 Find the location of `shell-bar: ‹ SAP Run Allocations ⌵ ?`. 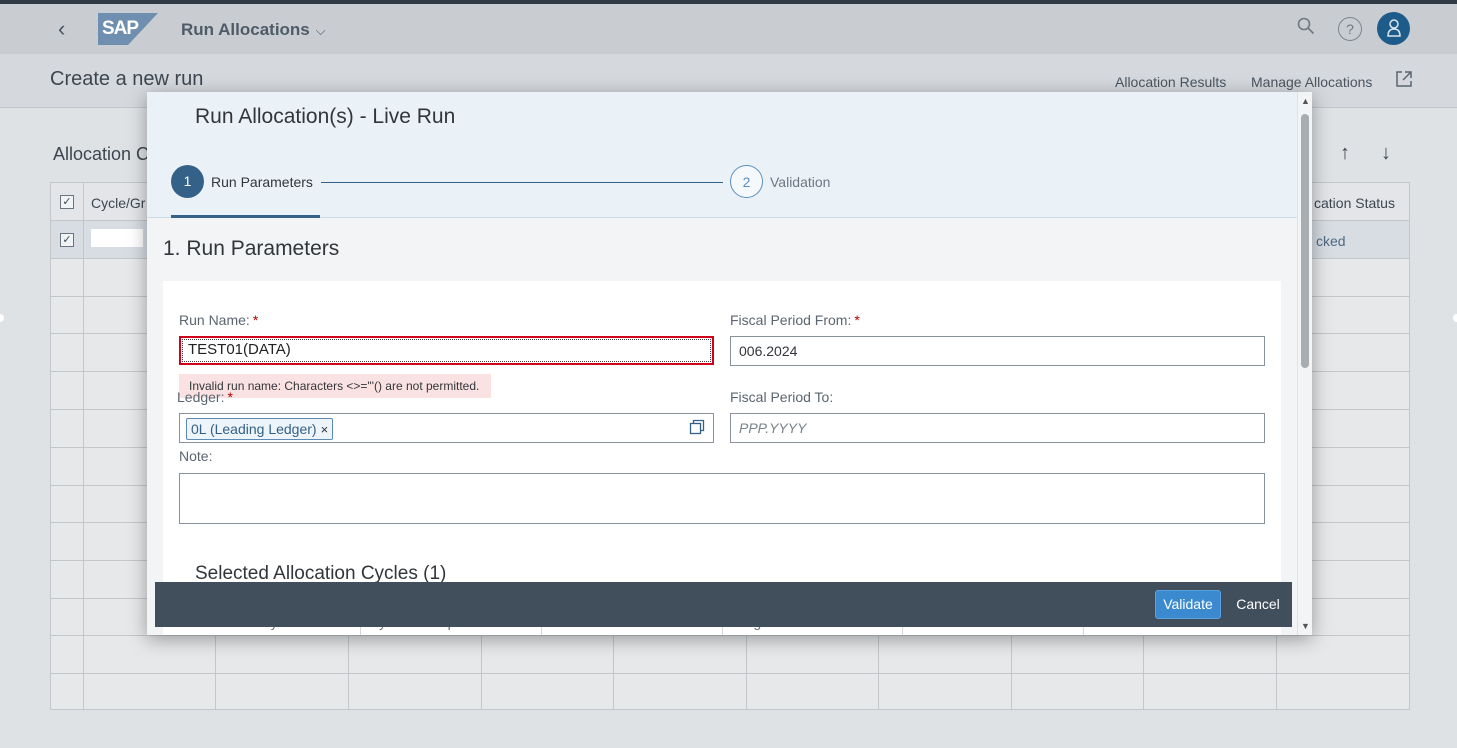

shell-bar: ‹ SAP Run Allocations ⌵ ? is located at coordinates (728, 29).